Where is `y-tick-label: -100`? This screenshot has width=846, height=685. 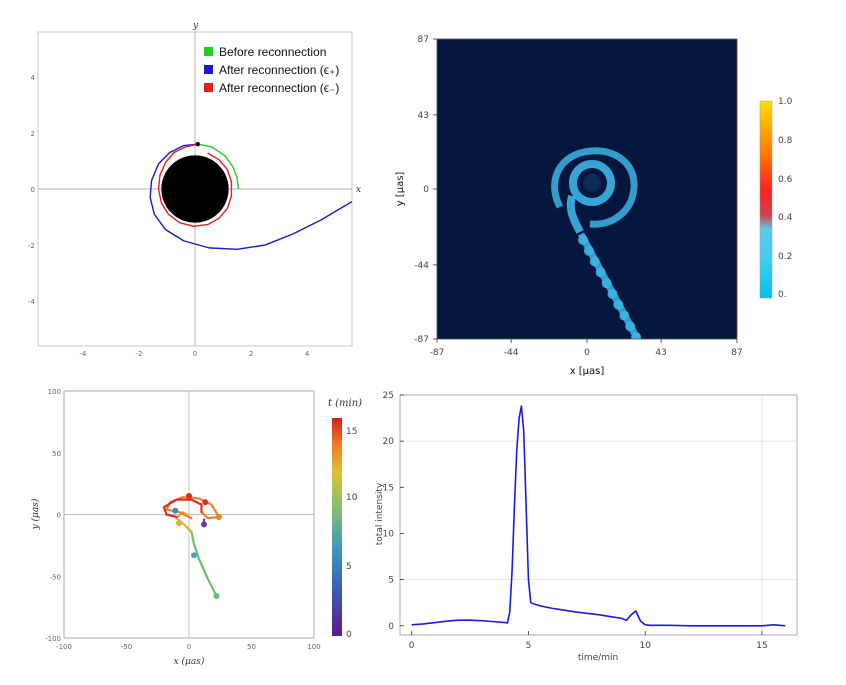
y-tick-label: -100 is located at coordinates (53, 639).